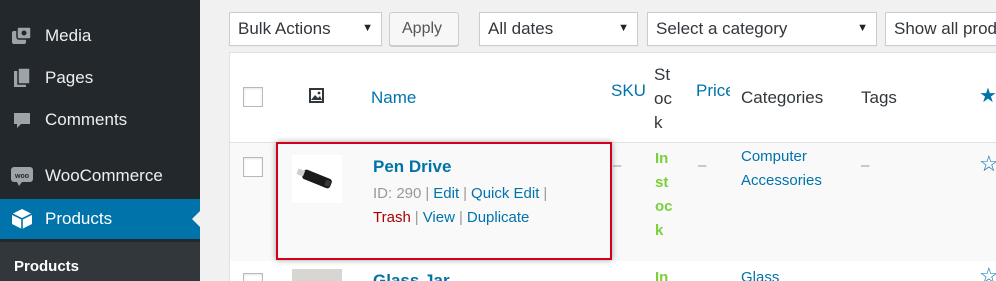 Image resolution: width=996 pixels, height=281 pixels. I want to click on category-link-glass: Glass, so click(760, 273).